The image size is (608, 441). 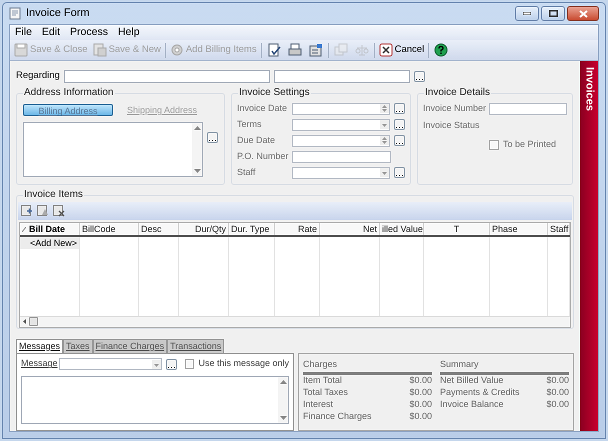 I want to click on scale-icon, so click(x=361, y=50).